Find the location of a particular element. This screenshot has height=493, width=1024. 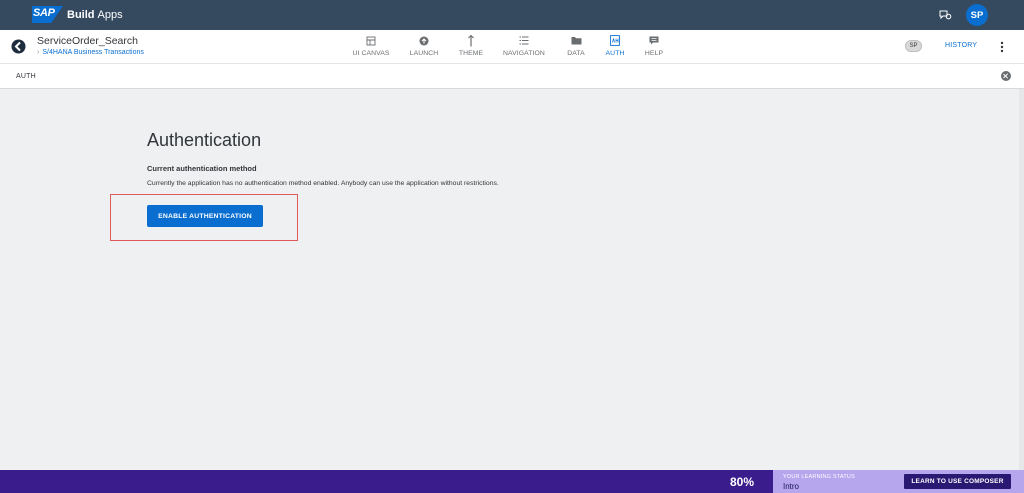

app-subtitle: S/4HANA Business Transactions is located at coordinates (93, 52).